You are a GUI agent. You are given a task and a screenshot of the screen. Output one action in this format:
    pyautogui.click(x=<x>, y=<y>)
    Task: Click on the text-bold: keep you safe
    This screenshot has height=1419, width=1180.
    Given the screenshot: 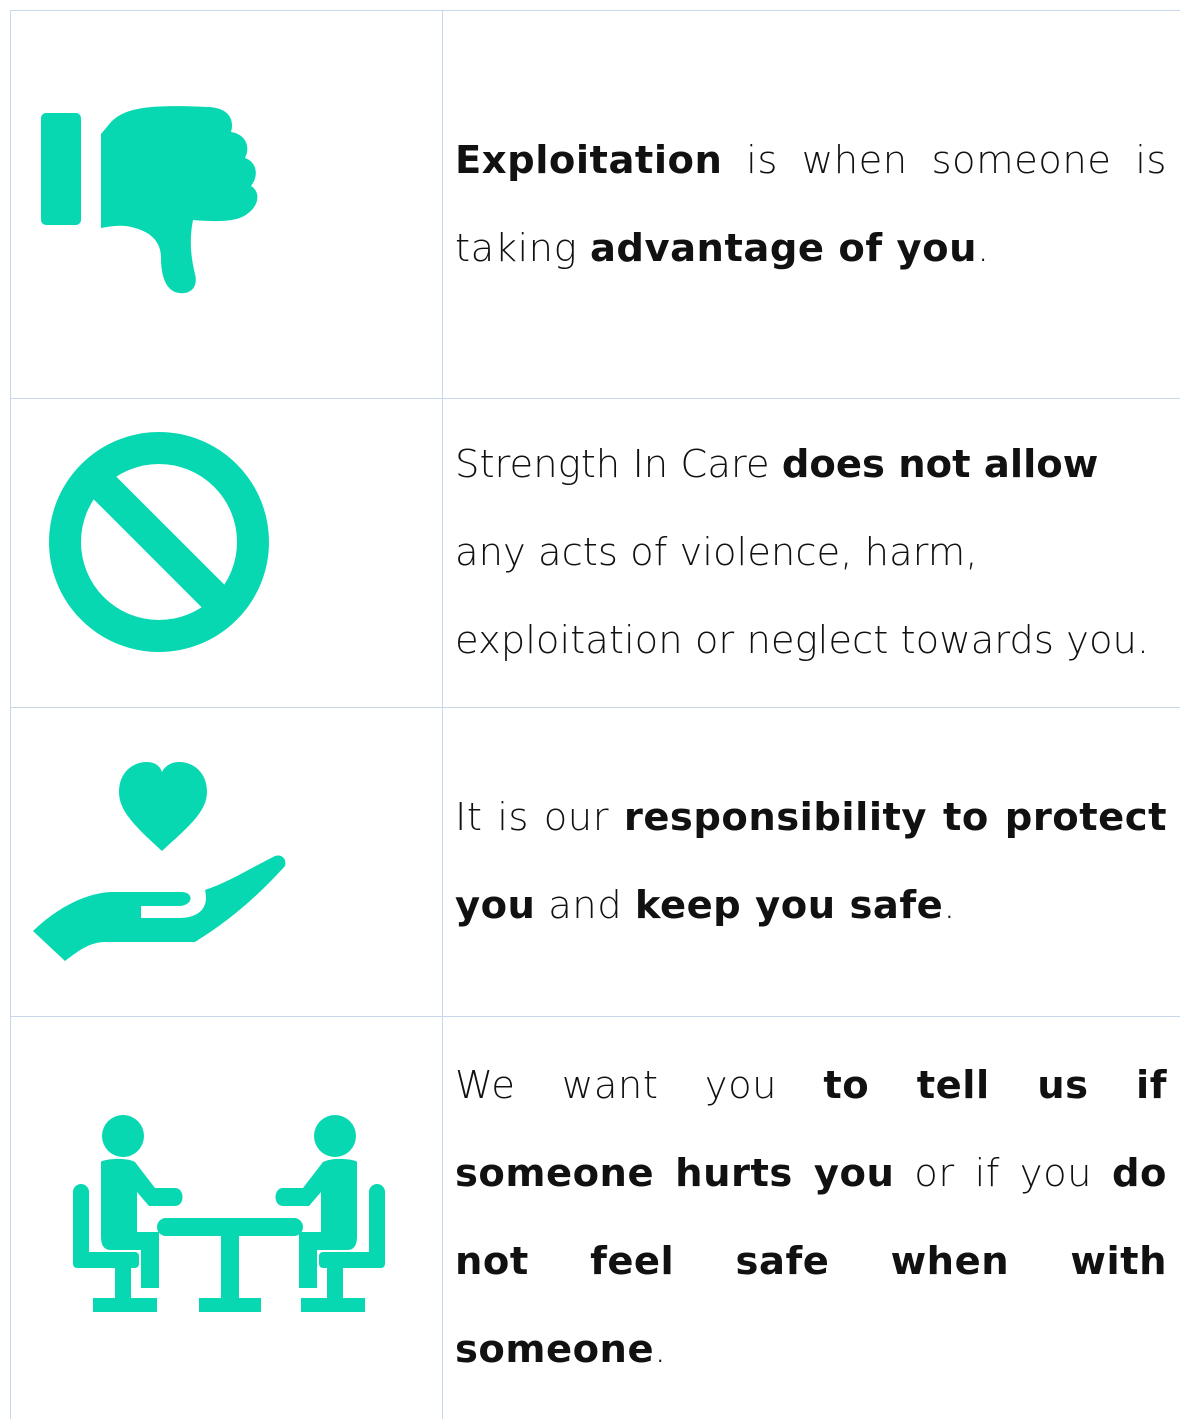 What is the action you would take?
    pyautogui.click(x=789, y=905)
    